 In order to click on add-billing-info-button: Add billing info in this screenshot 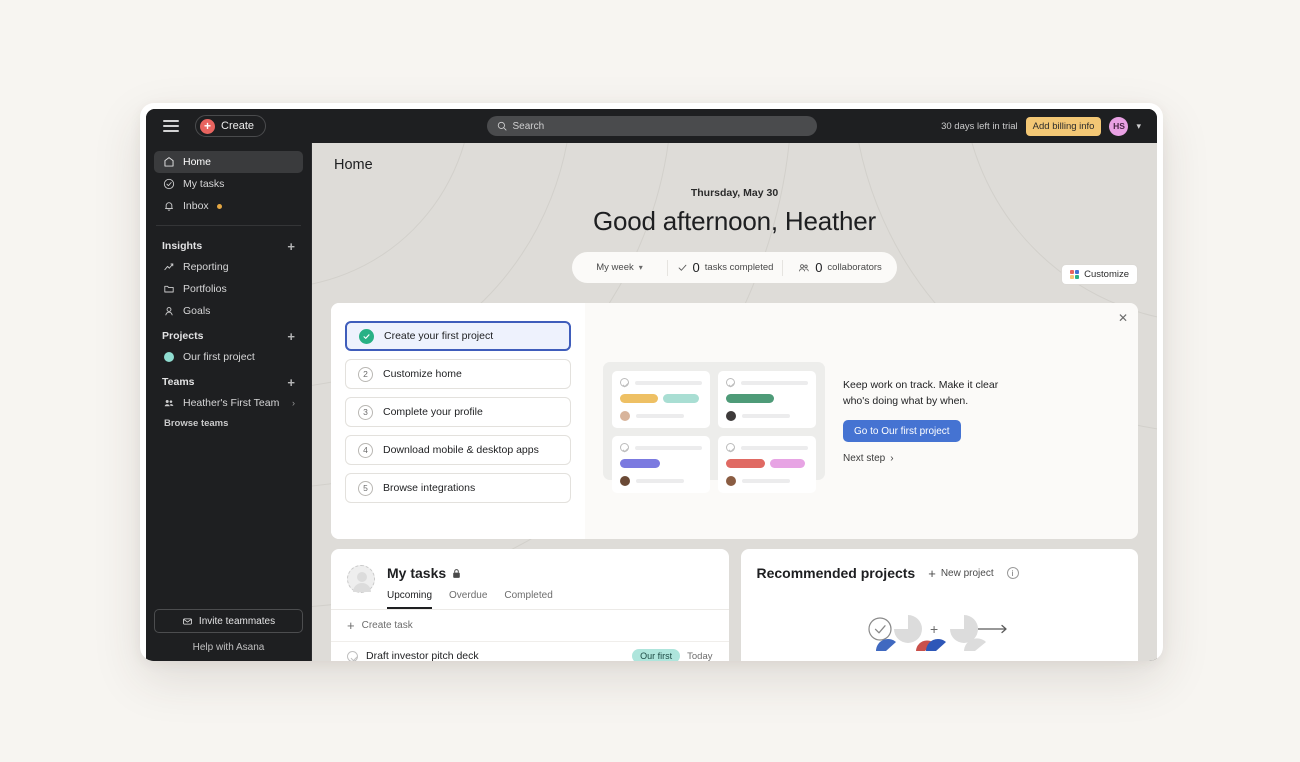, I will do `click(1063, 126)`.